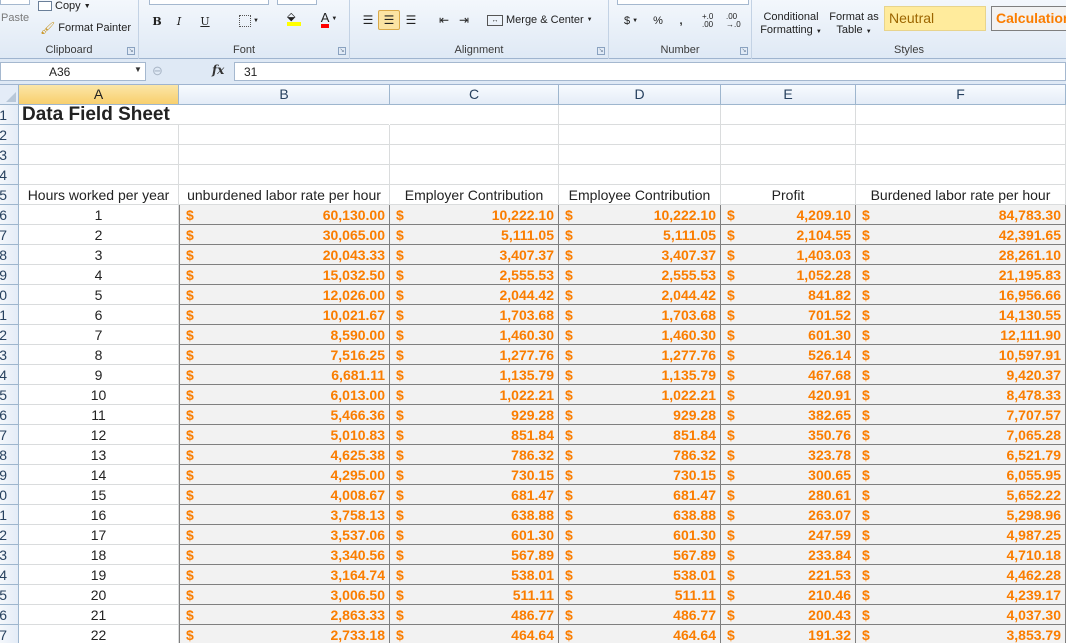  I want to click on money-cell: $1,052.28, so click(788, 275).